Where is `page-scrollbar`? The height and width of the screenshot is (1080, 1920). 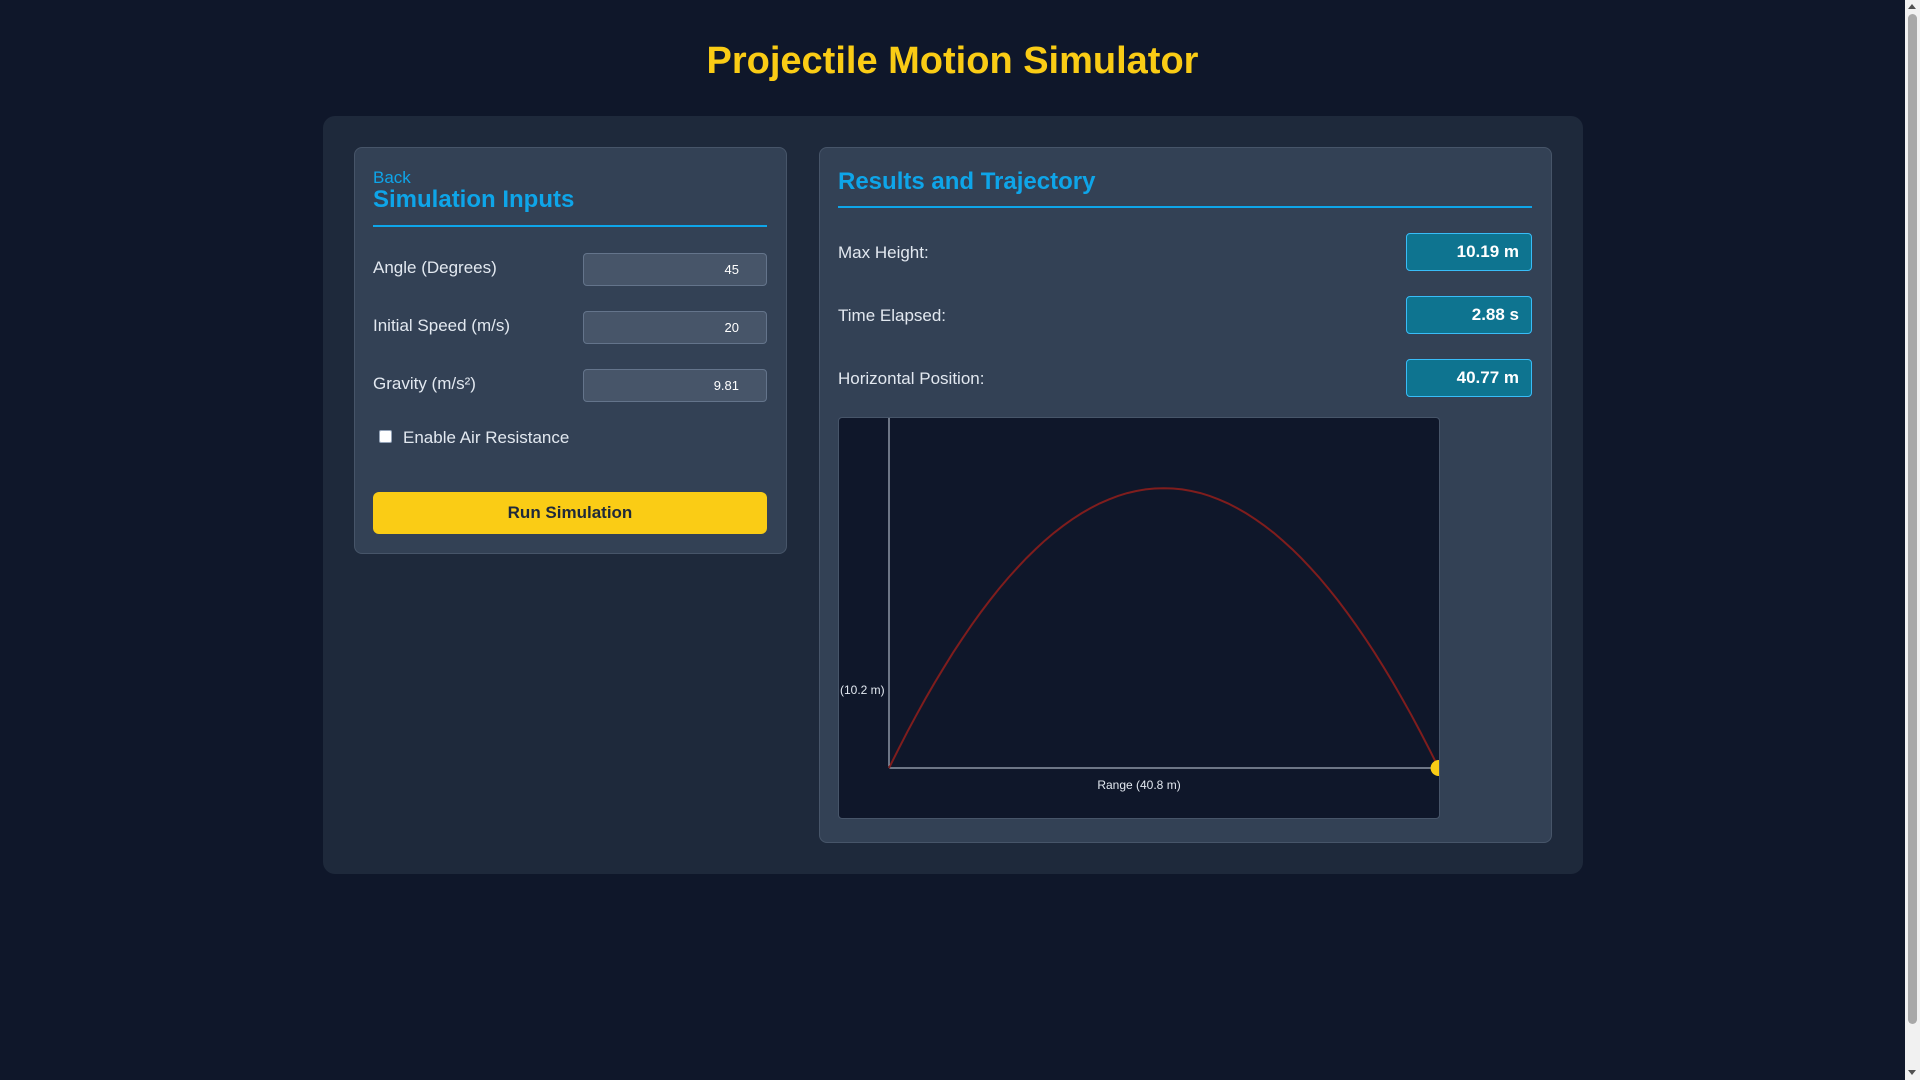
page-scrollbar is located at coordinates (1912, 540).